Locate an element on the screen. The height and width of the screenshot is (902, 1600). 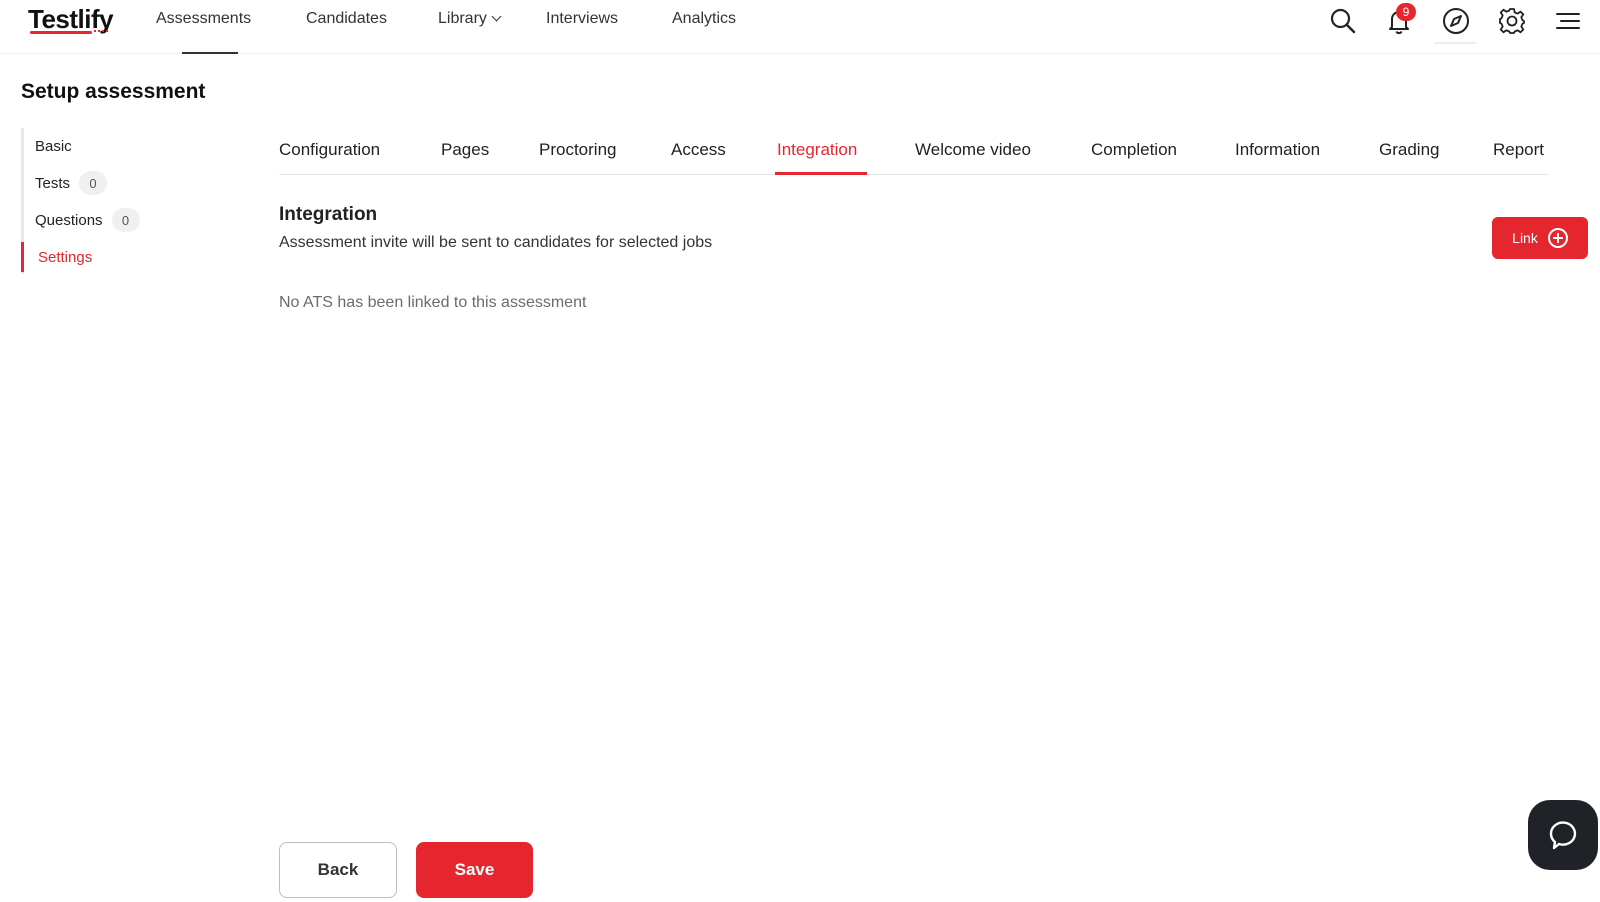
nav-analytics: Analytics is located at coordinates (704, 19).